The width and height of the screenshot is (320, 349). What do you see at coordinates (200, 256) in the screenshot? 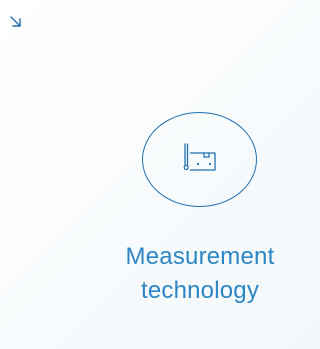
I see `title-line-1: Measurement` at bounding box center [200, 256].